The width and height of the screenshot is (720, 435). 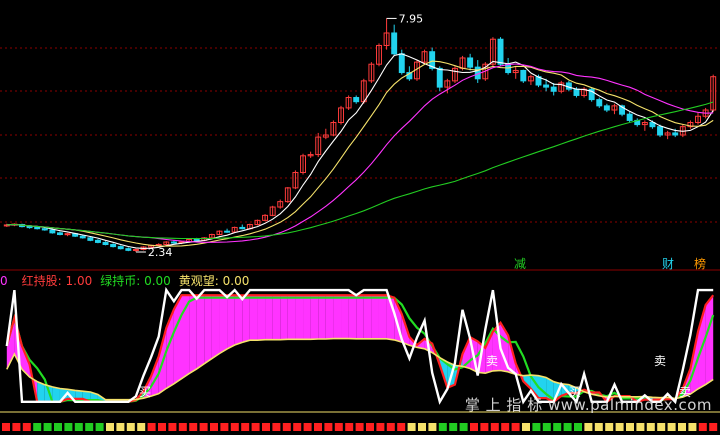 What do you see at coordinates (160, 252) in the screenshot?
I see `low-price-label: 2.34` at bounding box center [160, 252].